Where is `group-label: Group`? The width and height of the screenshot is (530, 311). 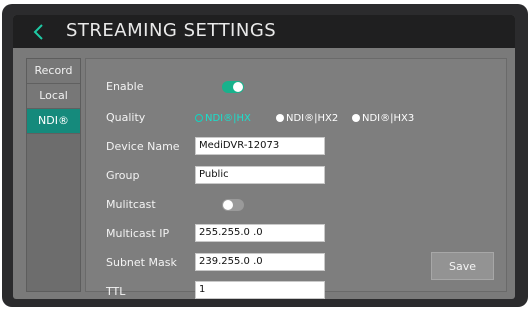
group-label: Group is located at coordinates (123, 175).